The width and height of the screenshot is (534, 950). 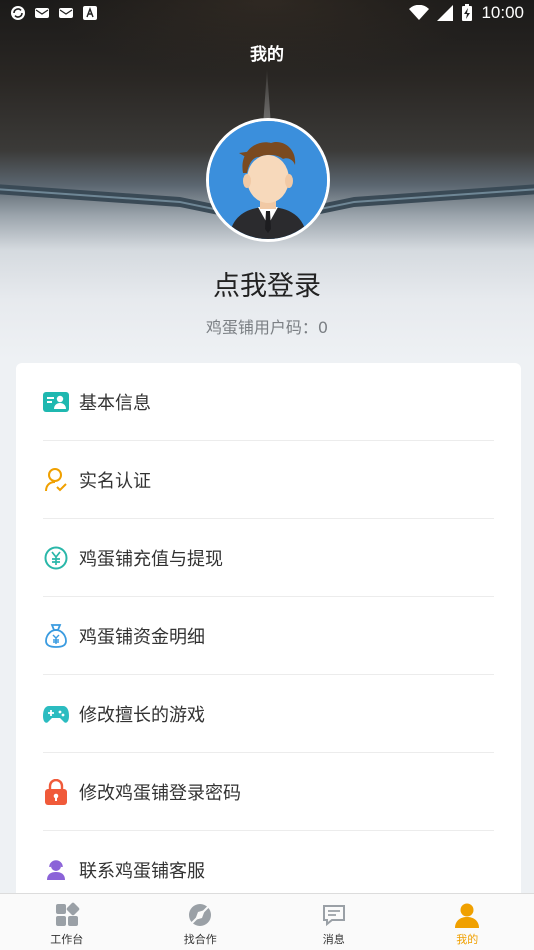 I want to click on status-bar: 10:00, so click(x=267, y=14).